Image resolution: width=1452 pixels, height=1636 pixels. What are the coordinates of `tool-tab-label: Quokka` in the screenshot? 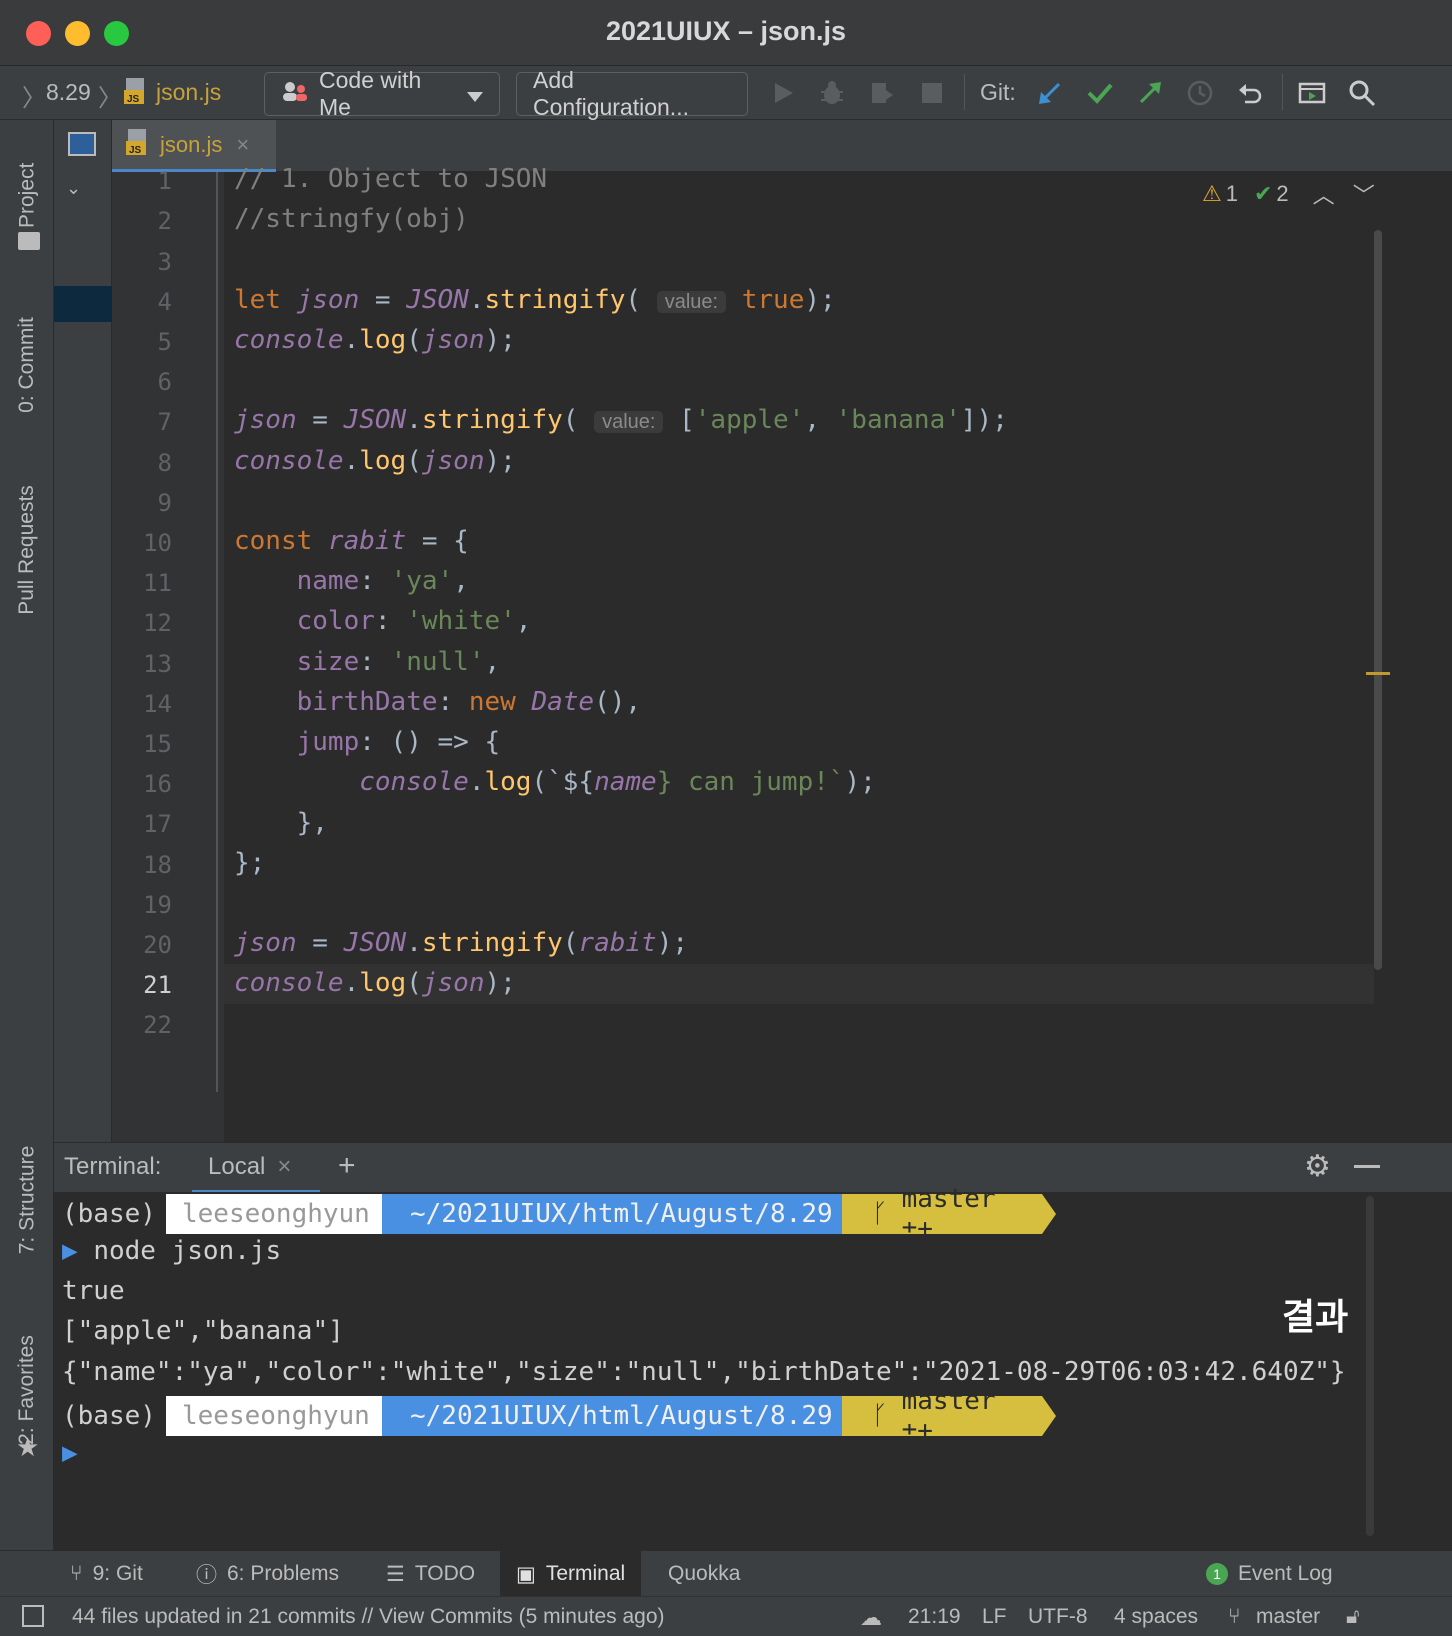 It's located at (704, 1573).